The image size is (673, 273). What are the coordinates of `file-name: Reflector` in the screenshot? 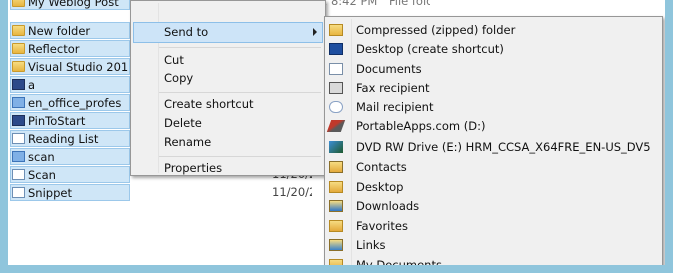 It's located at (54, 48).